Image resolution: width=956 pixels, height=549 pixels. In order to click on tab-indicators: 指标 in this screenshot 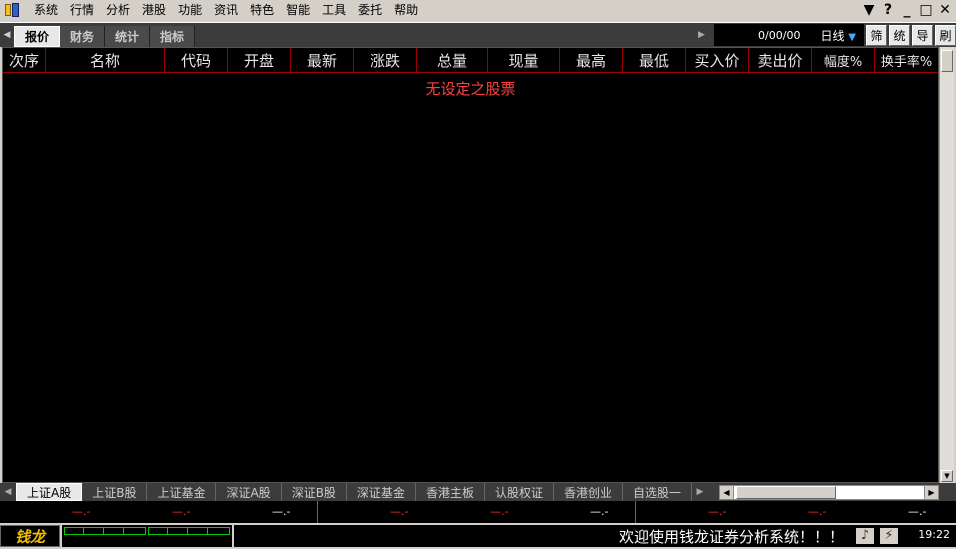, I will do `click(173, 36)`.